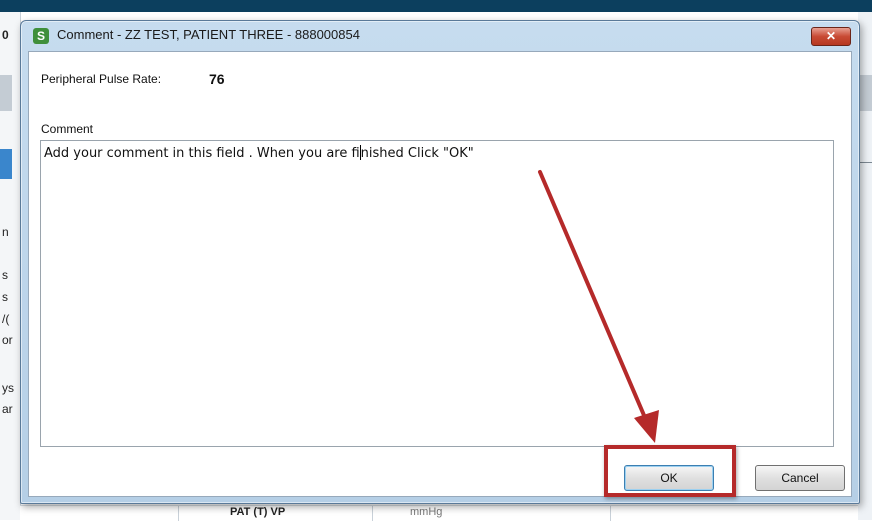  Describe the element at coordinates (8, 388) in the screenshot. I see `background-fragment: ys` at that location.